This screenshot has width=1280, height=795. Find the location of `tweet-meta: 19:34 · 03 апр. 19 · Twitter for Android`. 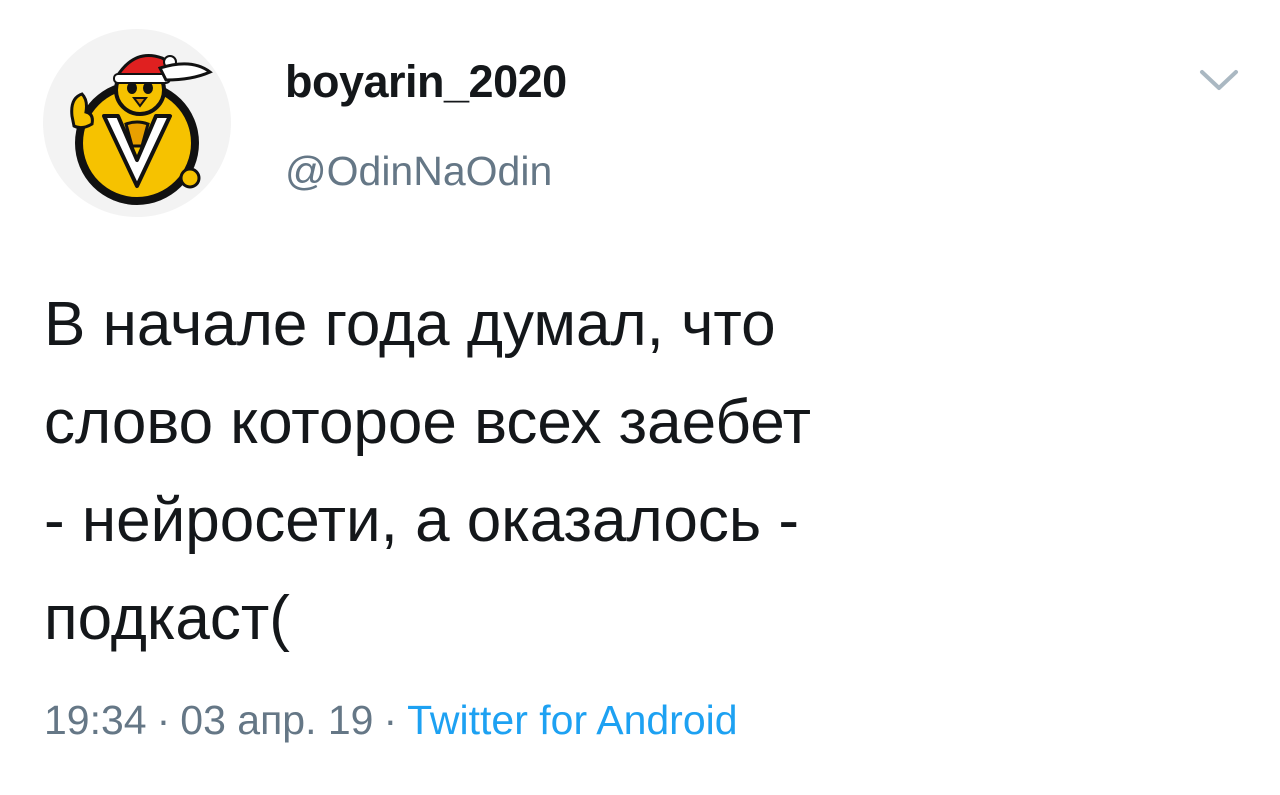

tweet-meta: 19:34 · 03 апр. 19 · Twitter for Android is located at coordinates (391, 720).